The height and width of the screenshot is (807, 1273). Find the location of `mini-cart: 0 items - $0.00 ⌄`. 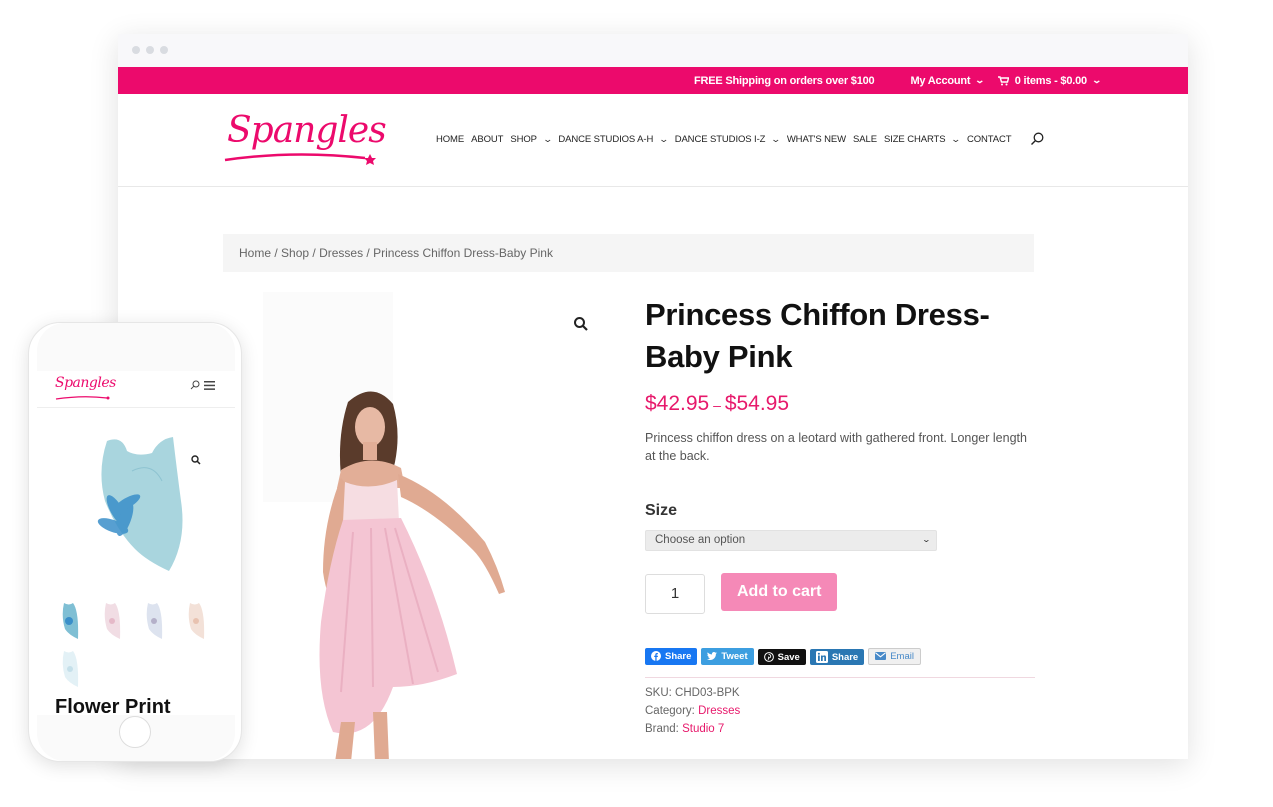

mini-cart: 0 items - $0.00 ⌄ is located at coordinates (1049, 80).